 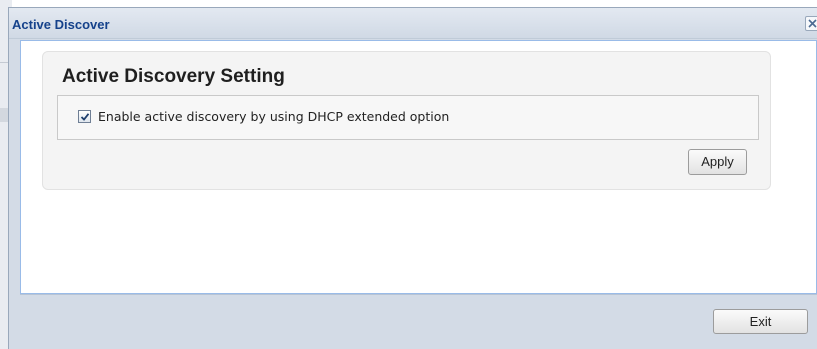 I want to click on footer-divider, so click(x=418, y=294).